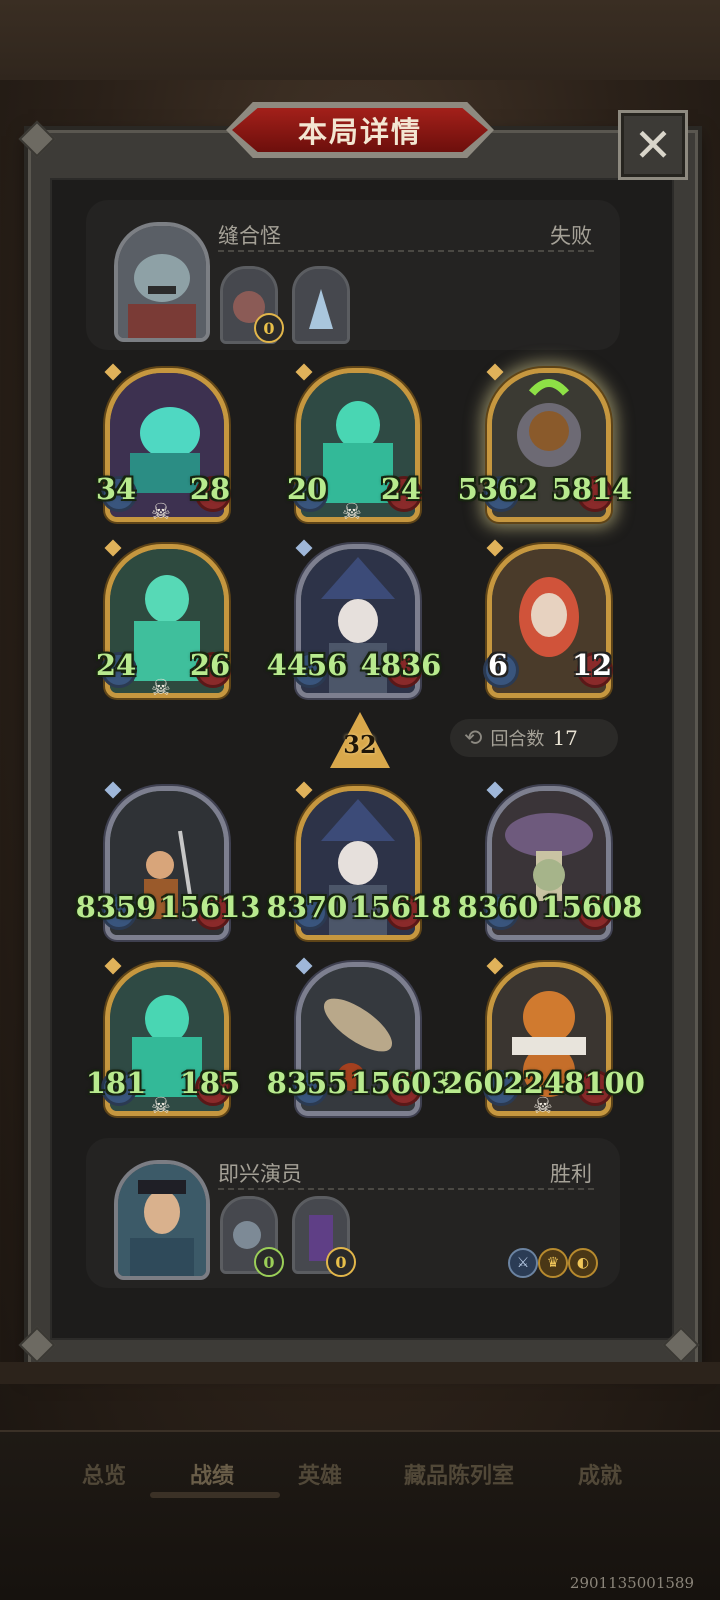 The image size is (720, 1600). What do you see at coordinates (360, 40) in the screenshot?
I see `top-backdrop` at bounding box center [360, 40].